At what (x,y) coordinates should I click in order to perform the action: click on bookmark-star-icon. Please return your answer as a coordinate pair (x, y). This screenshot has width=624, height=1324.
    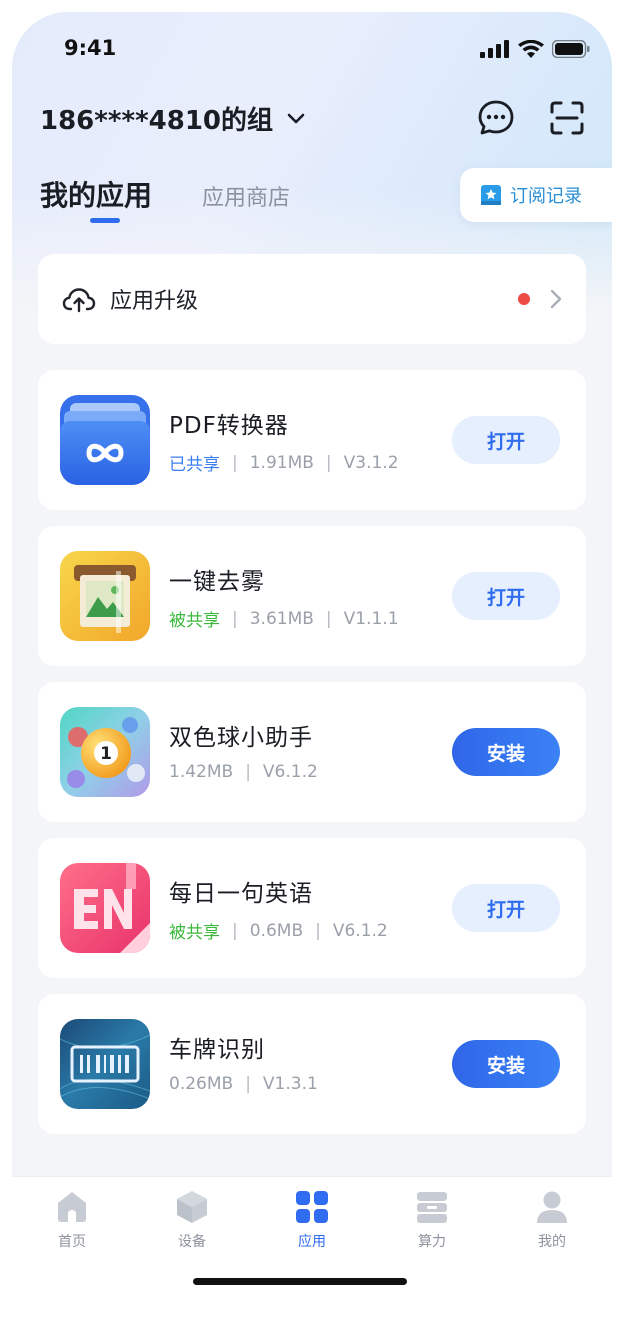
    Looking at the image, I should click on (491, 195).